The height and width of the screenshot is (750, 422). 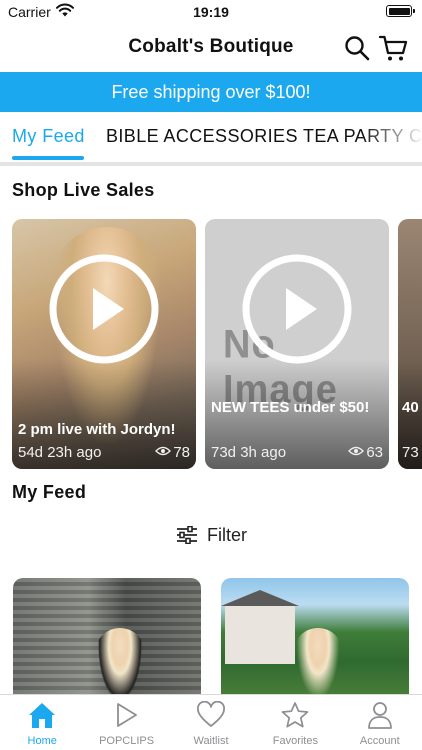 I want to click on active-tab-indicator, so click(x=48, y=158).